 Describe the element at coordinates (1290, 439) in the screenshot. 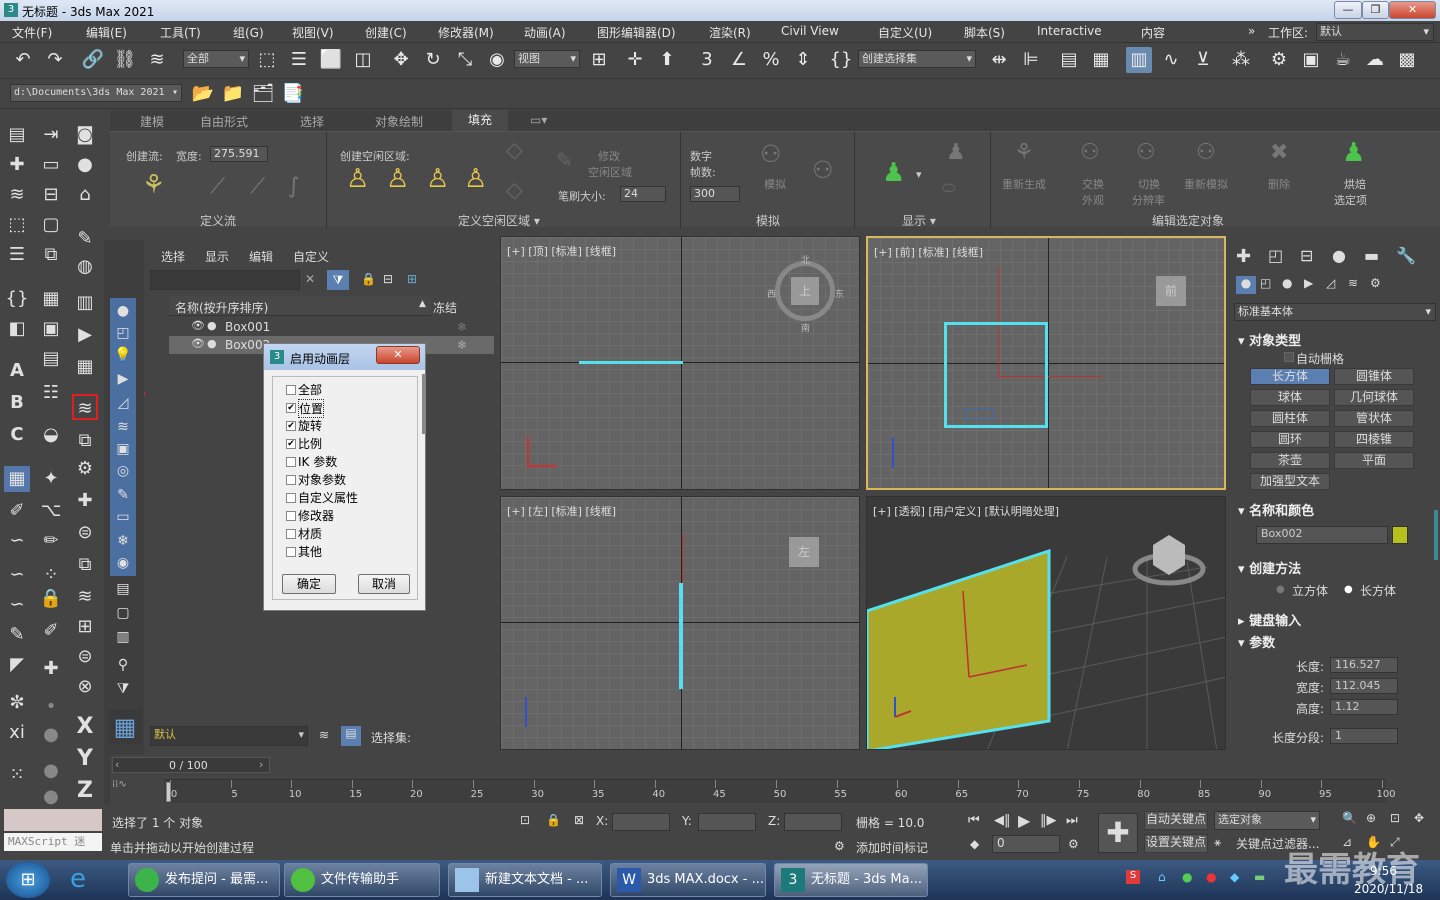

I see `torus-button: 圆环` at that location.